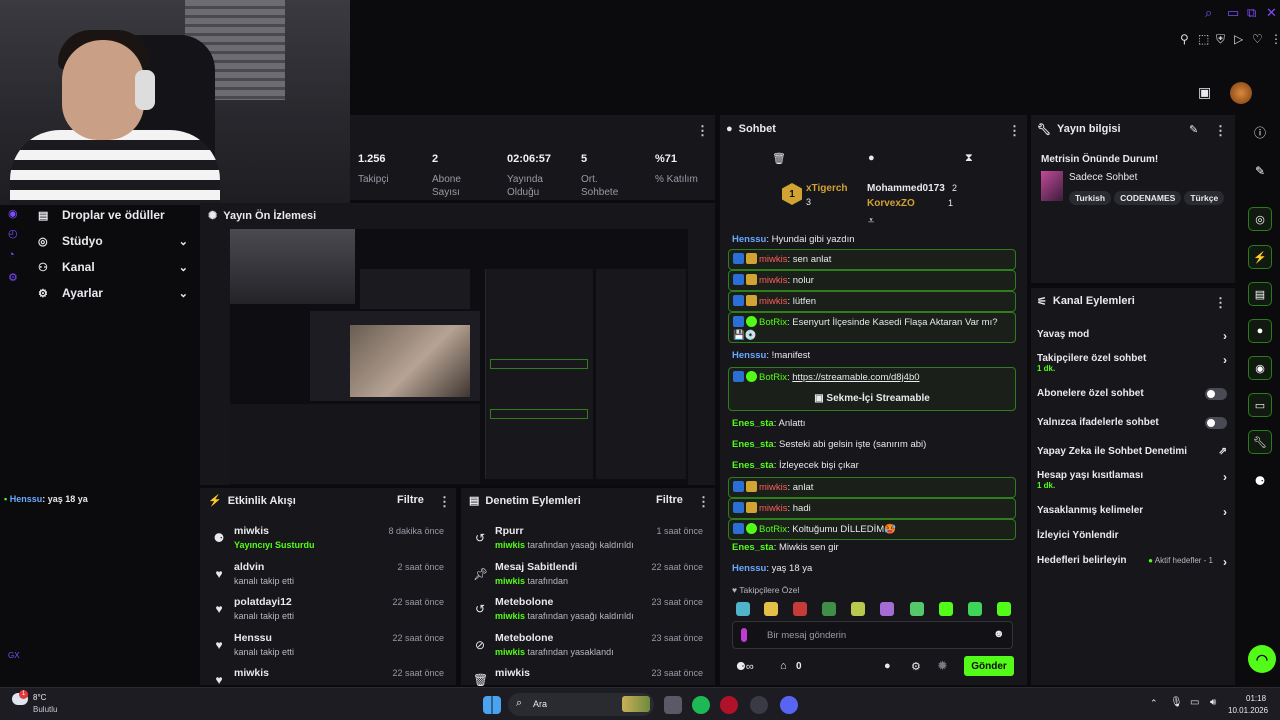 This screenshot has height=720, width=1280. I want to click on emoji-icon: ☻, so click(999, 634).